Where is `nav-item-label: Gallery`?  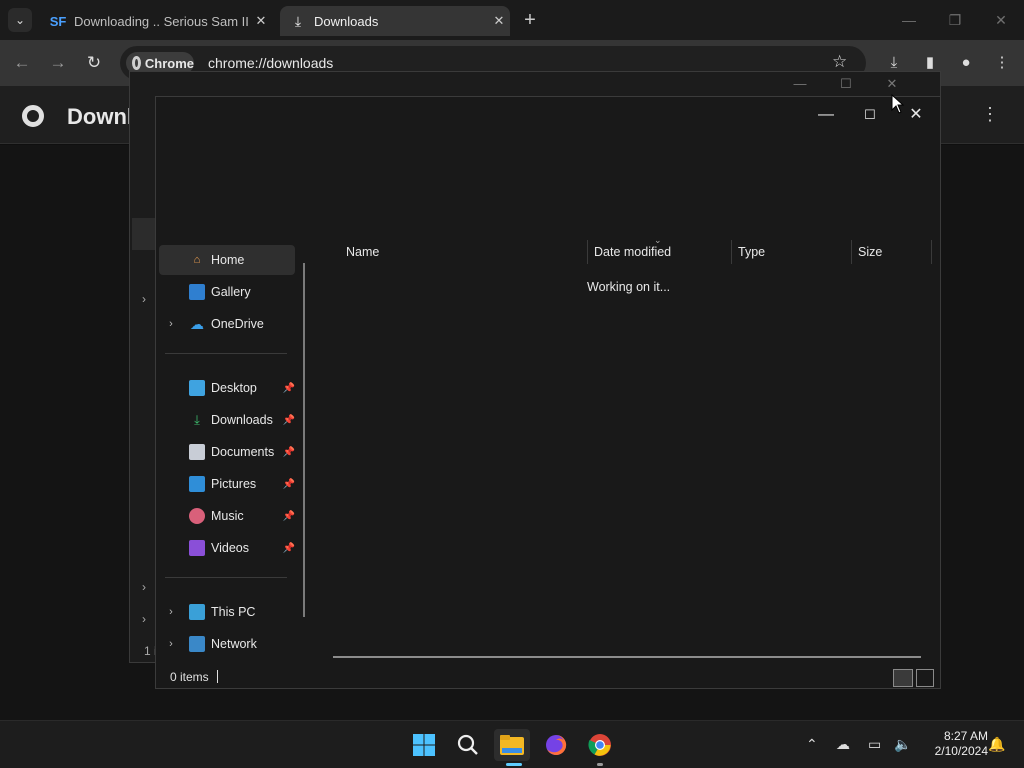
nav-item-label: Gallery is located at coordinates (231, 292).